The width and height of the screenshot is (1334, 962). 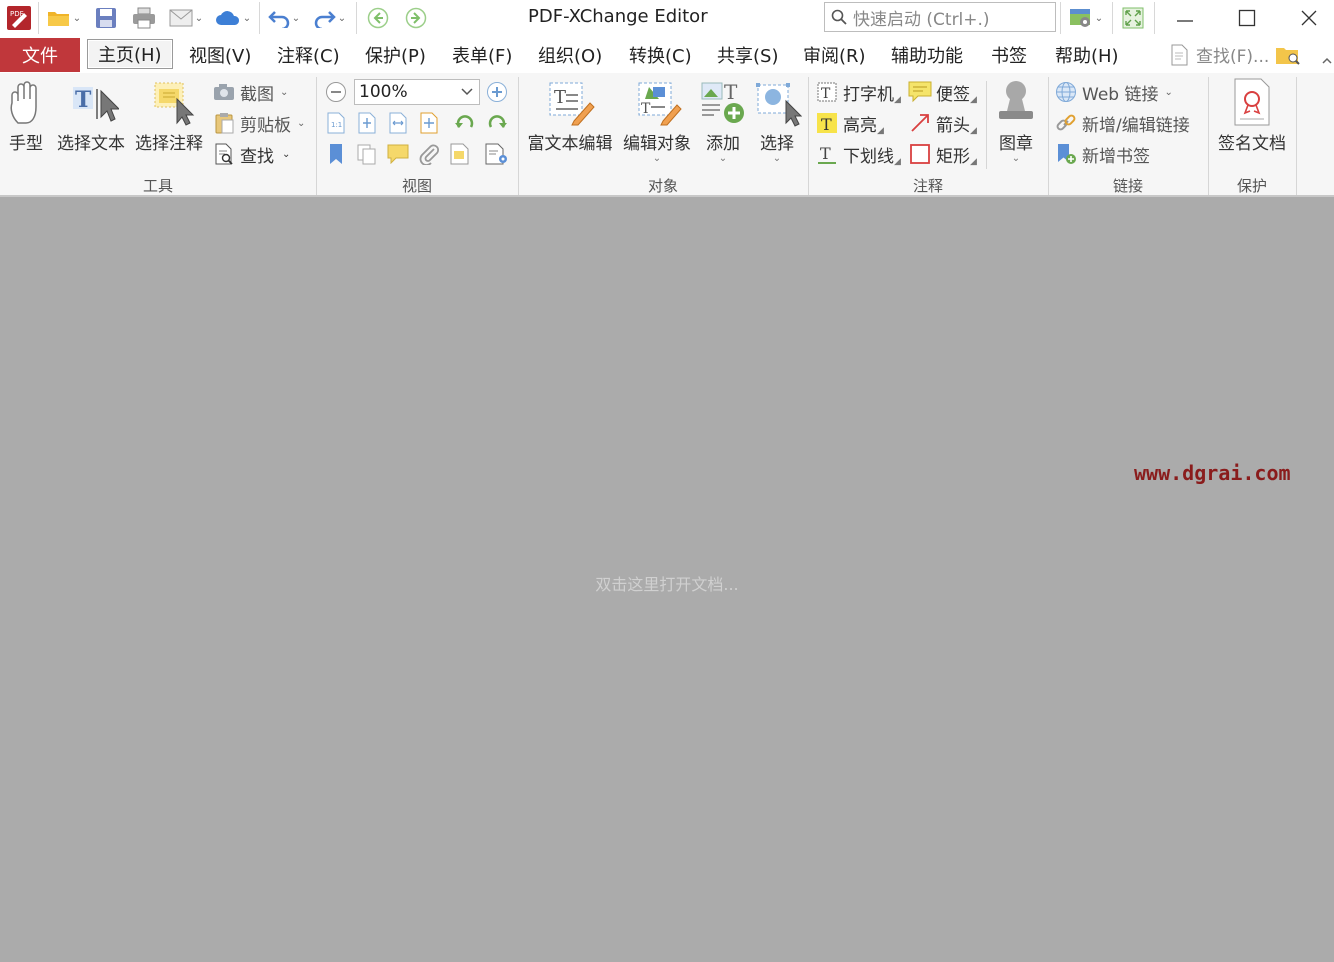 What do you see at coordinates (777, 120) in the screenshot?
I see `select-object-button: 选择 ⌄` at bounding box center [777, 120].